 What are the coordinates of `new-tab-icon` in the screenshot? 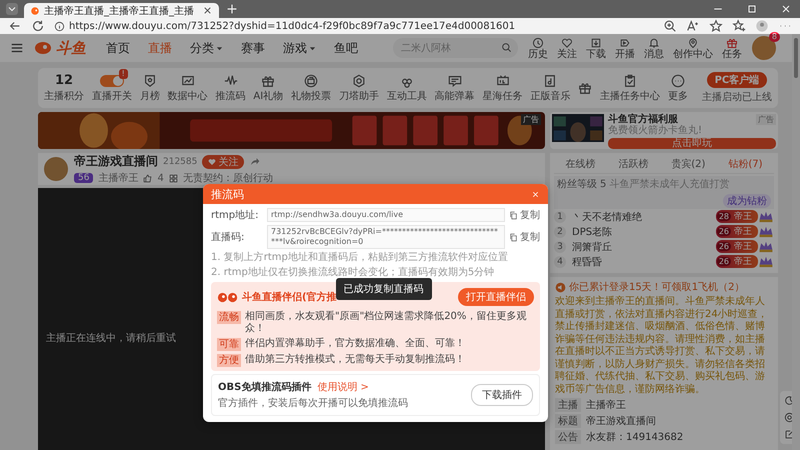 It's located at (232, 9).